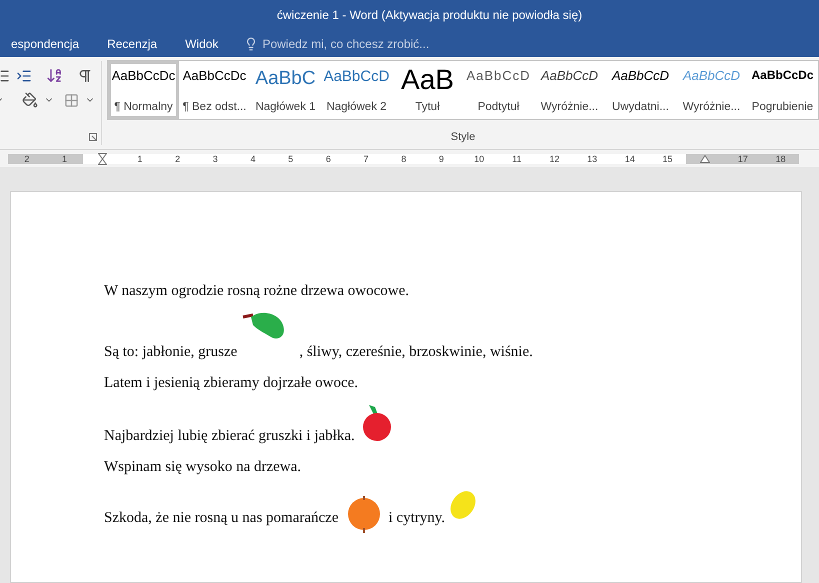 This screenshot has width=819, height=583. What do you see at coordinates (71, 100) in the screenshot?
I see `grid-icon` at bounding box center [71, 100].